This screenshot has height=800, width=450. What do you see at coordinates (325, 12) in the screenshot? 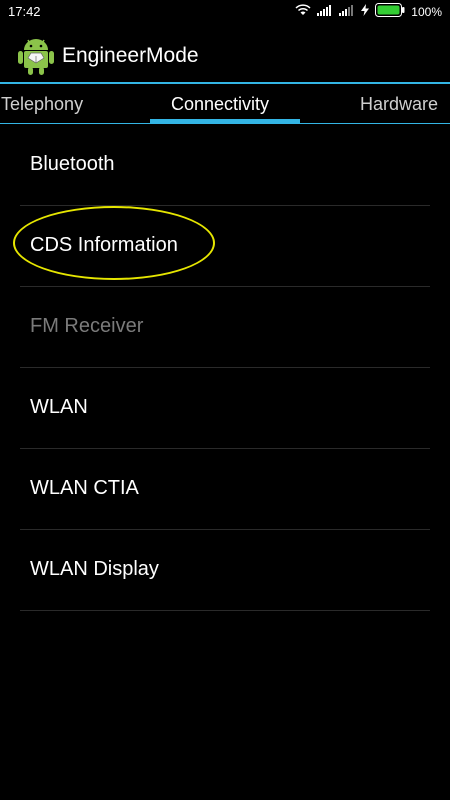
I see `signal-icon` at bounding box center [325, 12].